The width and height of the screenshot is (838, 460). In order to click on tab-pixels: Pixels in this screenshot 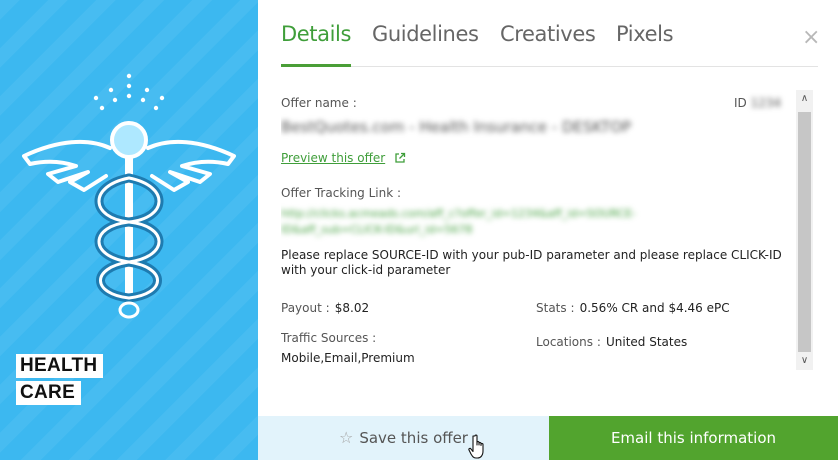, I will do `click(645, 44)`.